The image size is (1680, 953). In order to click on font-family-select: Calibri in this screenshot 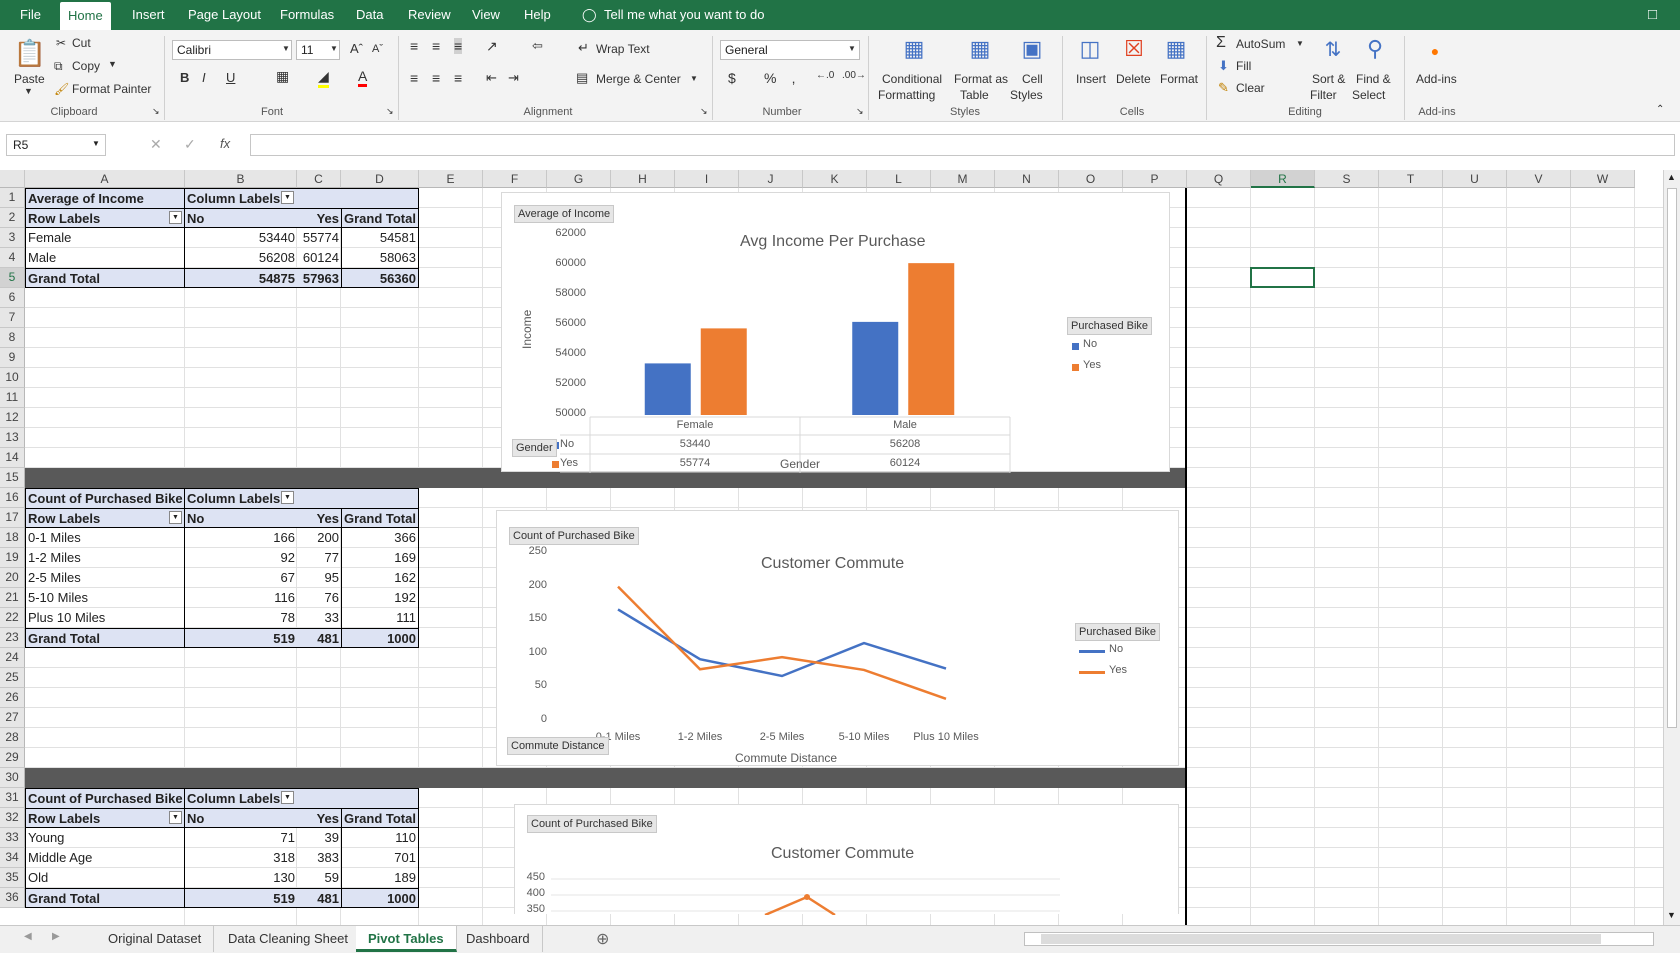, I will do `click(232, 50)`.